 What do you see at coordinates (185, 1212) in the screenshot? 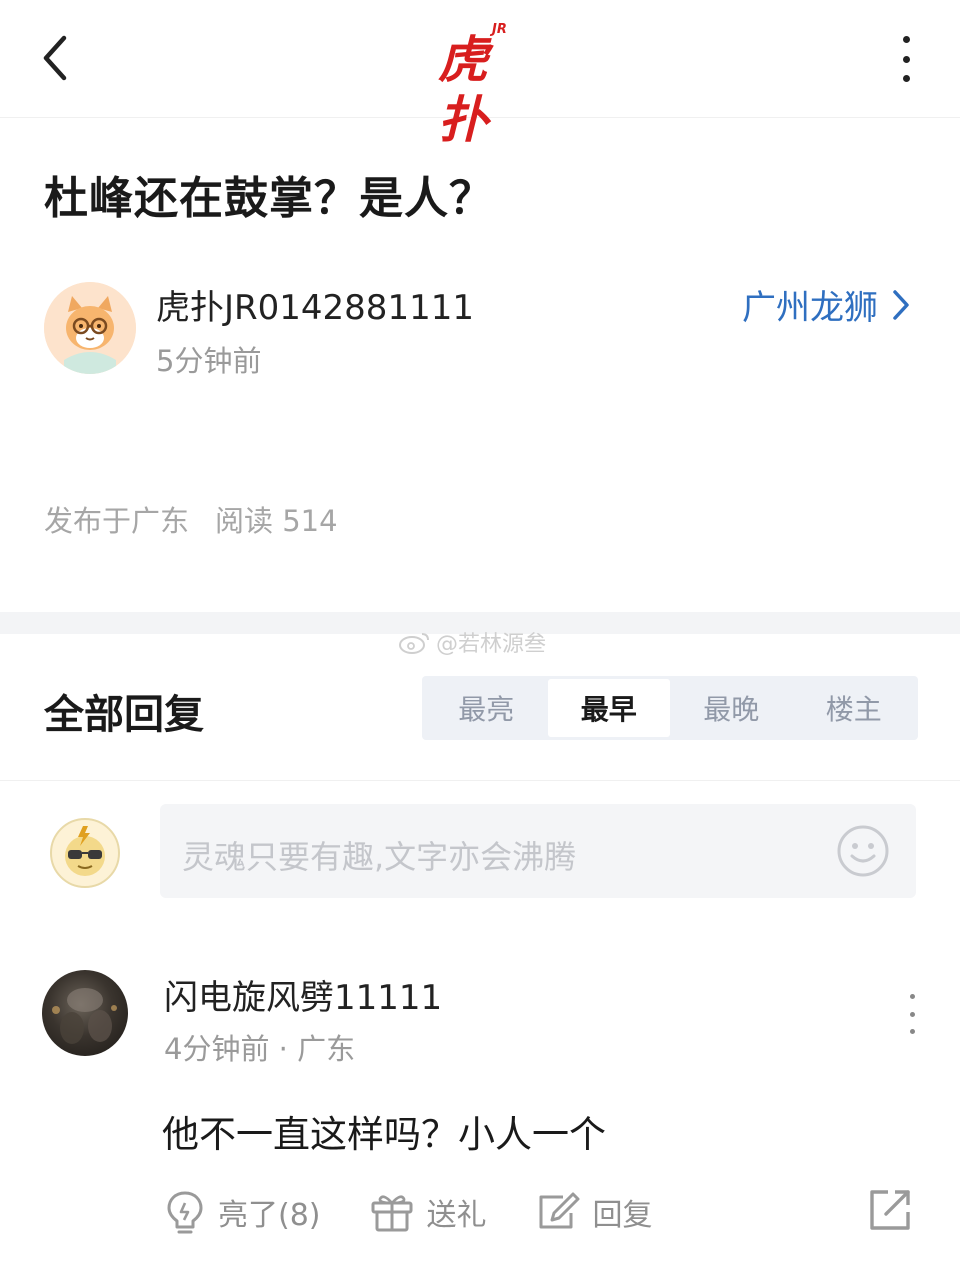
I see `lightbulb-icon` at bounding box center [185, 1212].